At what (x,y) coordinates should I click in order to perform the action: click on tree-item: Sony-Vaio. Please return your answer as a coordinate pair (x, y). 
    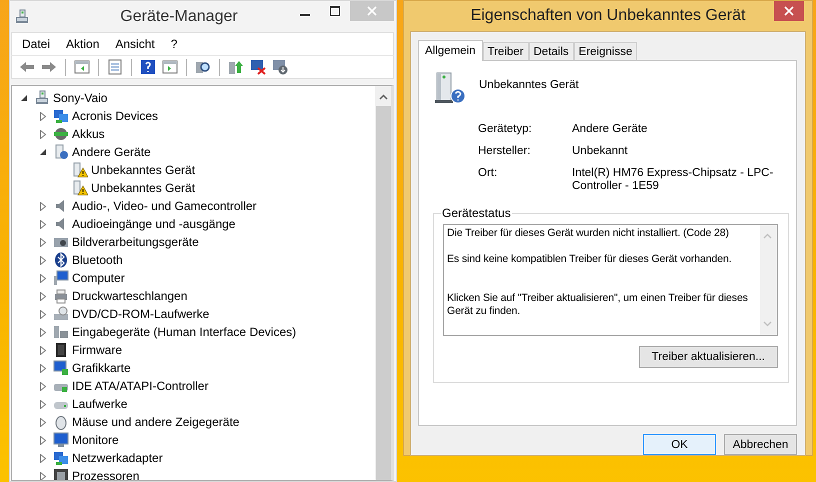
    Looking at the image, I should click on (80, 98).